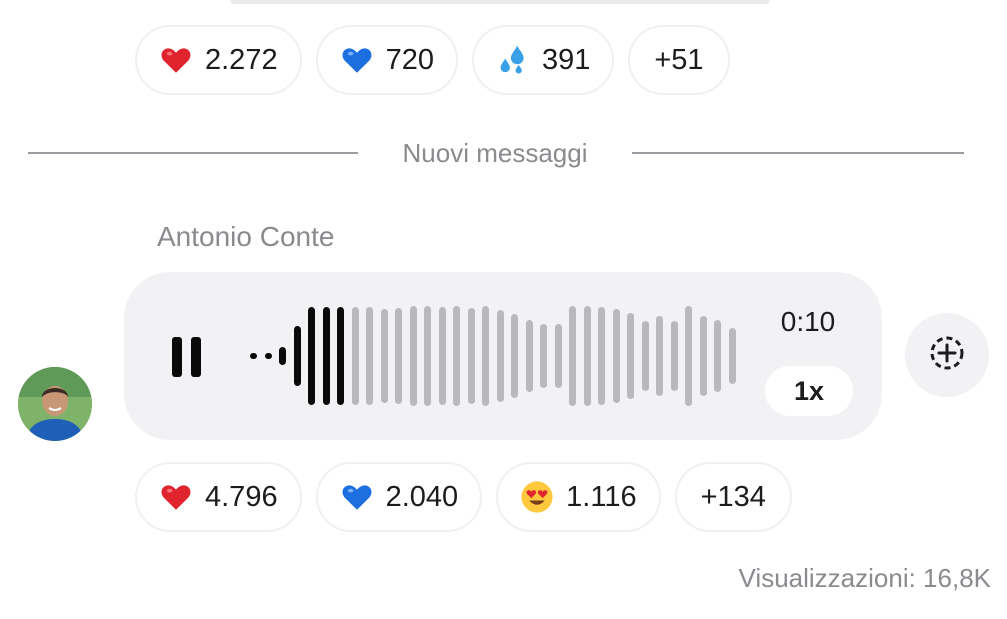 The width and height of the screenshot is (1007, 619). I want to click on playback-speed-button: 1x, so click(809, 391).